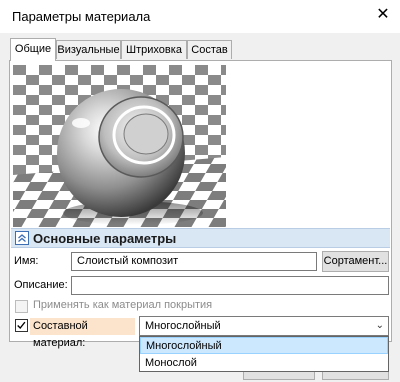  I want to click on tab-general: Общие, so click(33, 49).